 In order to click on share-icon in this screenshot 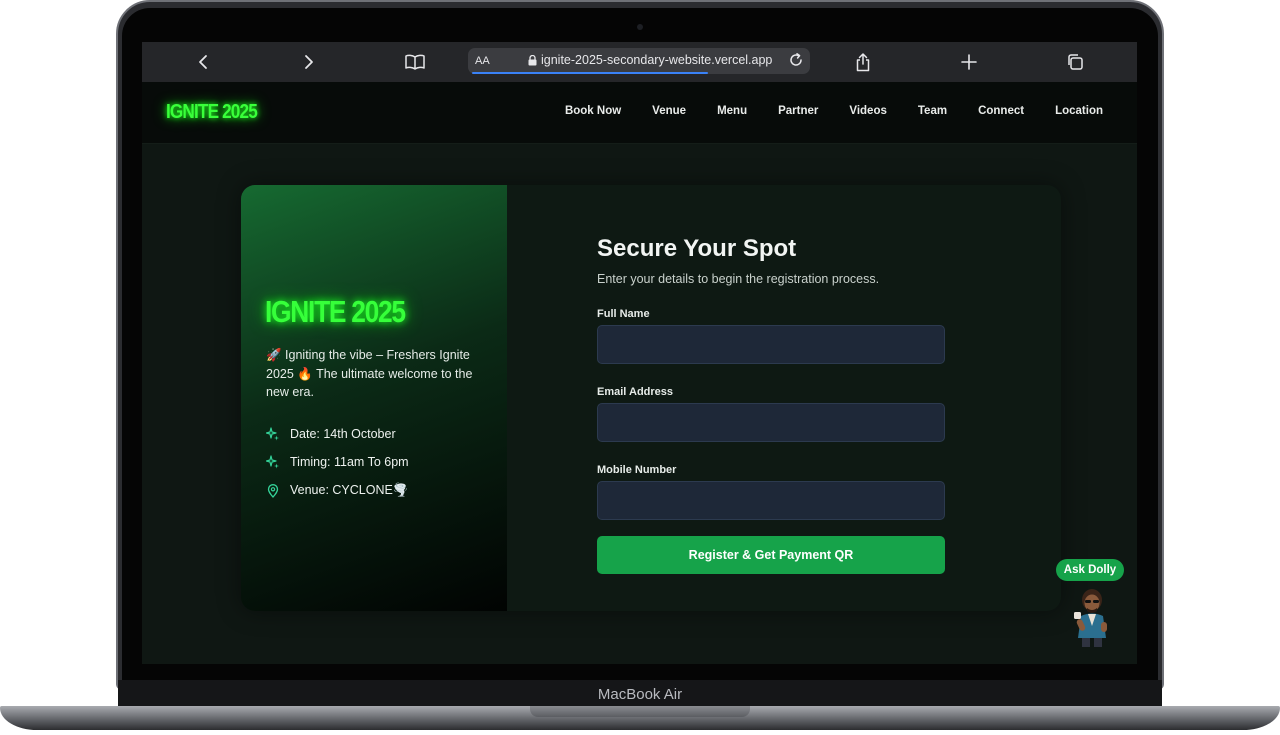, I will do `click(863, 62)`.